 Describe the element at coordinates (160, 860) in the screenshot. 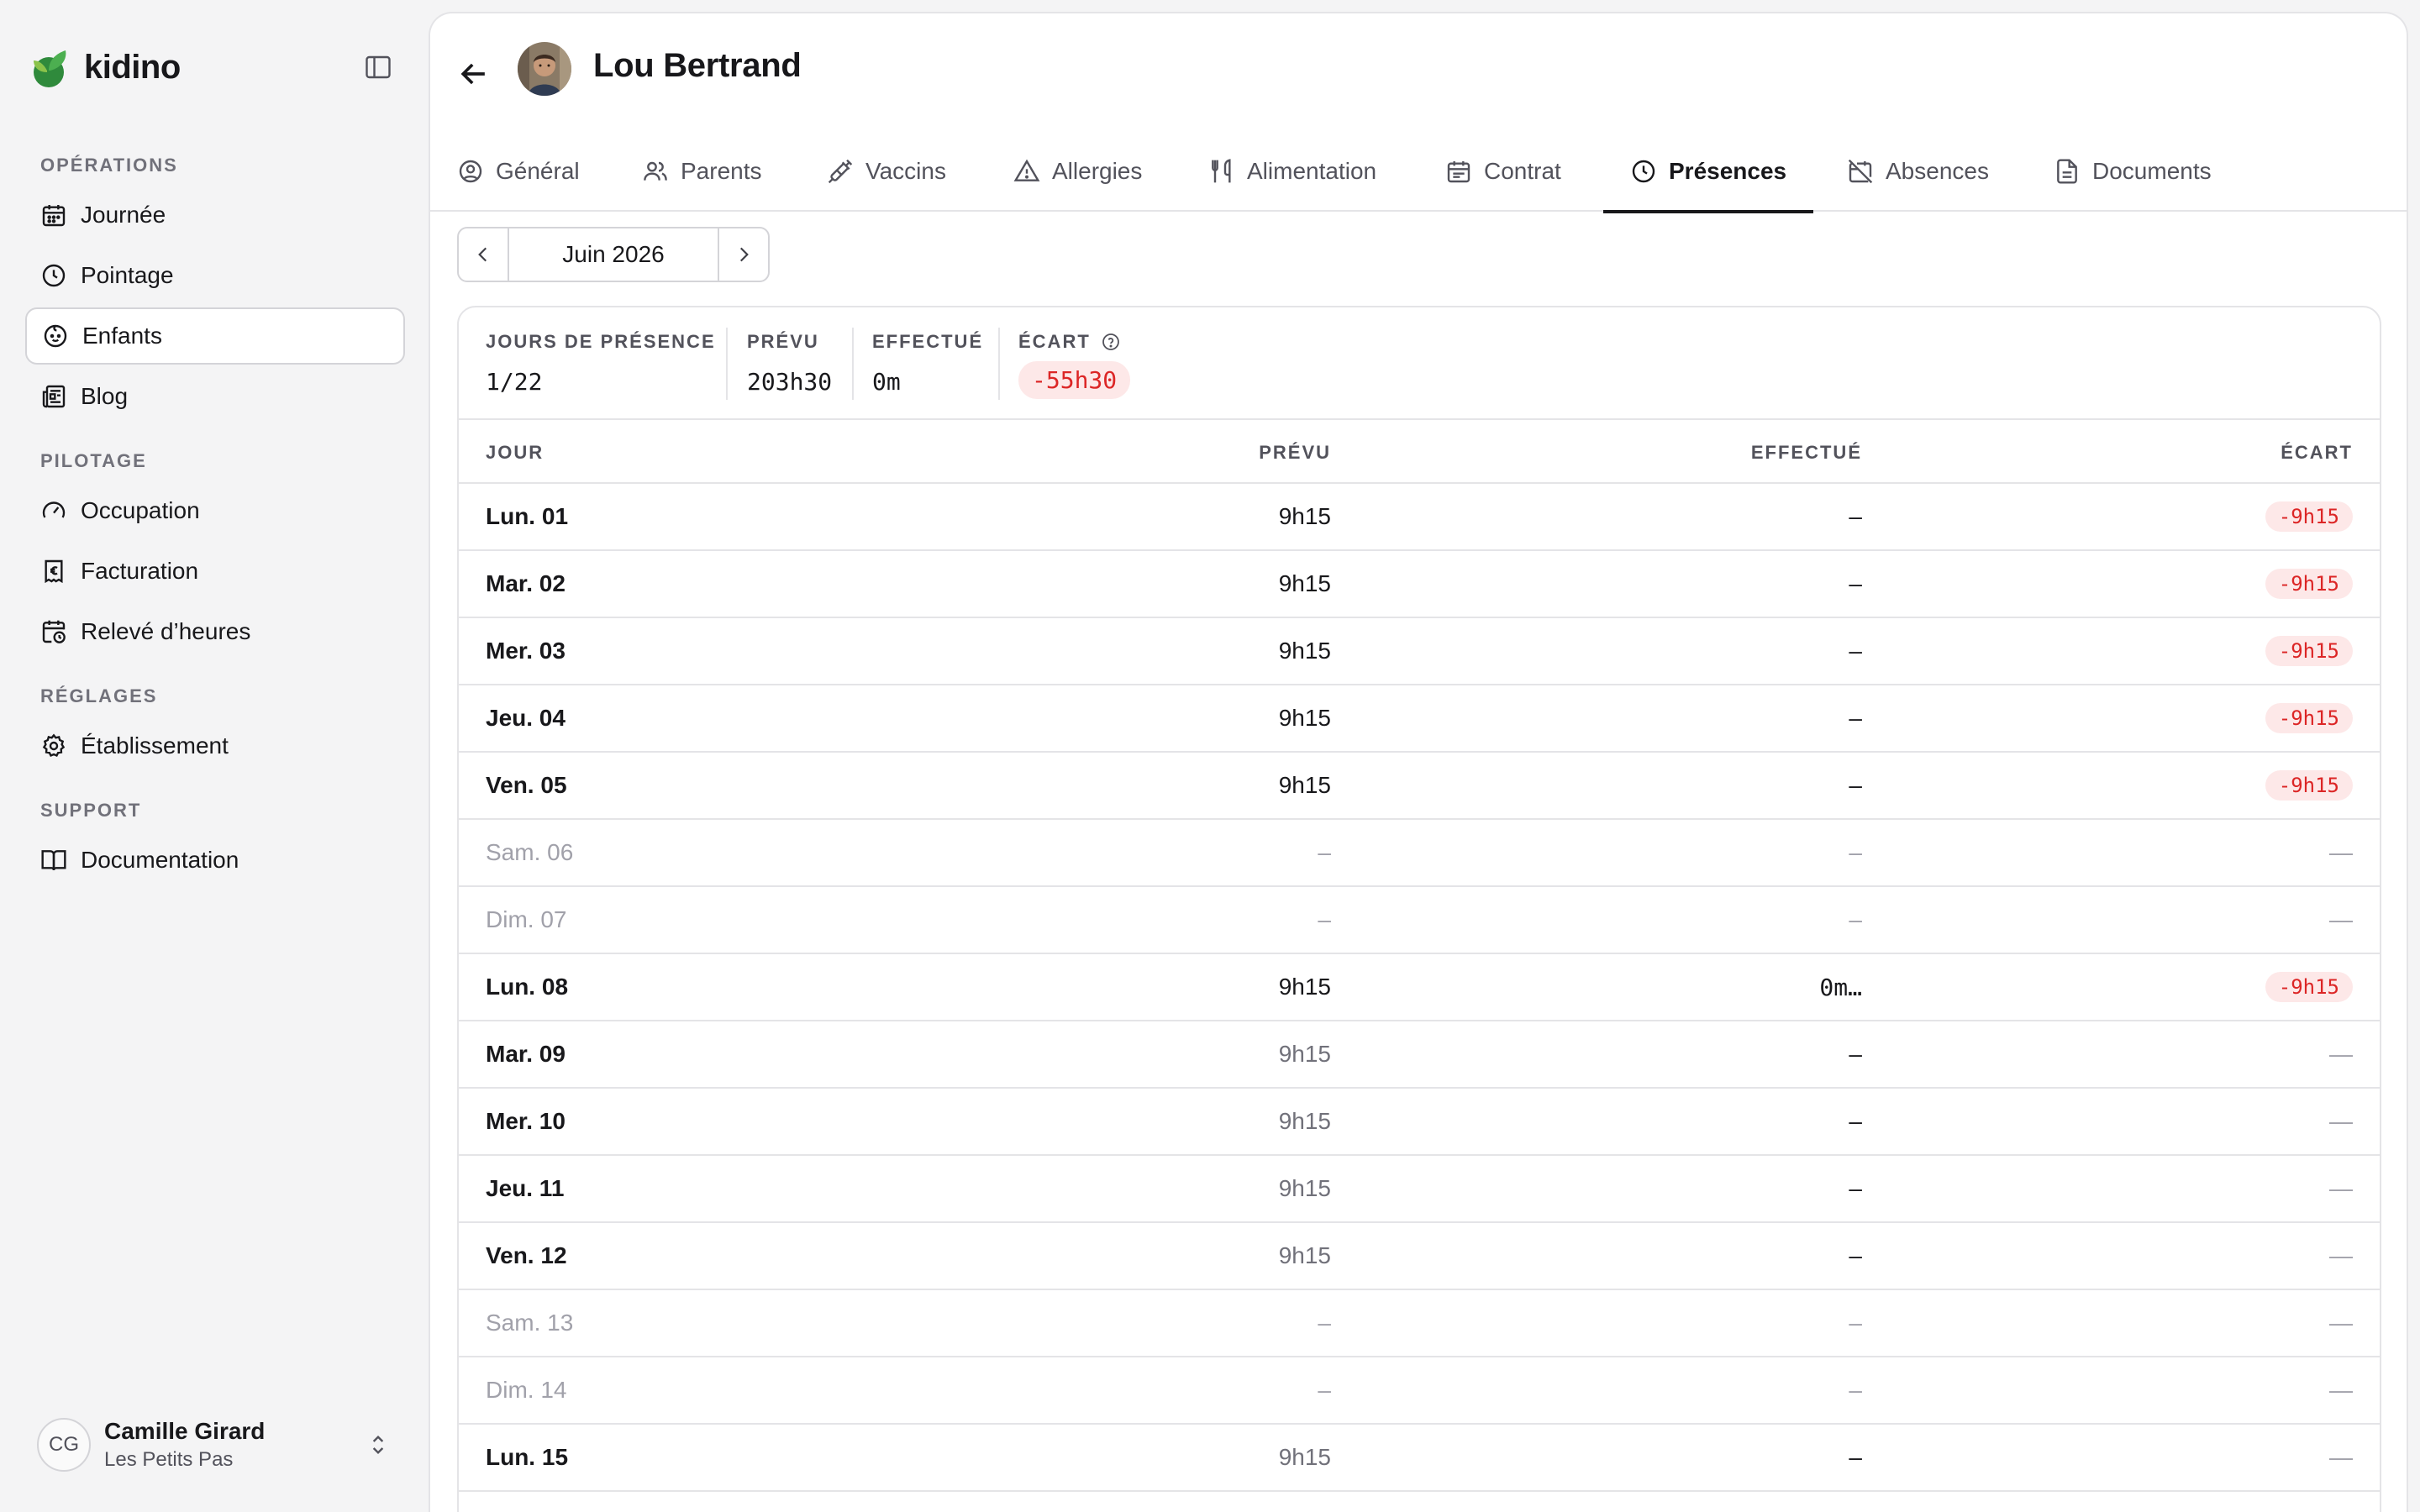

I see `sidebar-item-label: Documentation` at that location.